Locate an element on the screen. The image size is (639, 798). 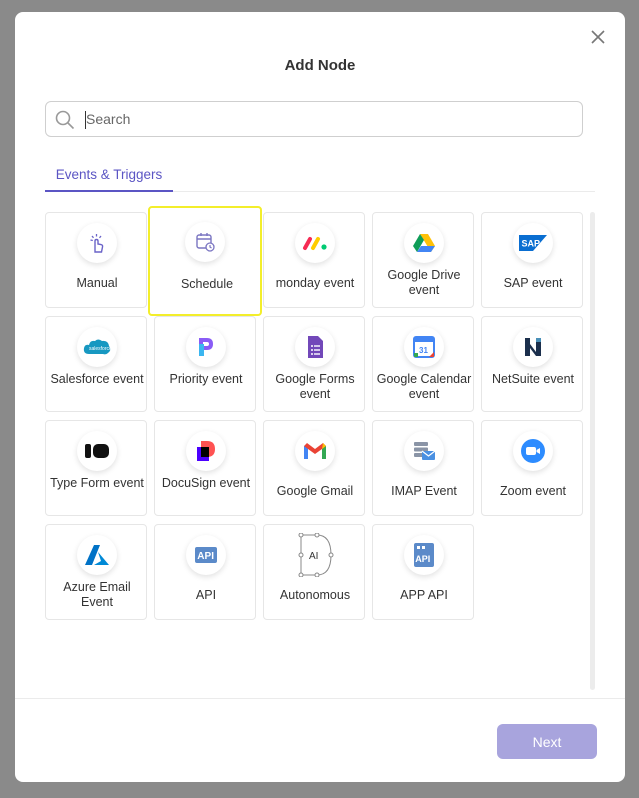
node-label: Schedule is located at coordinates (207, 284).